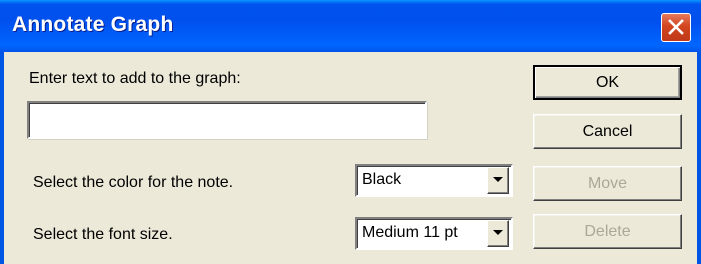 This screenshot has width=701, height=264. Describe the element at coordinates (498, 233) in the screenshot. I see `font-size-dropdown-button` at that location.